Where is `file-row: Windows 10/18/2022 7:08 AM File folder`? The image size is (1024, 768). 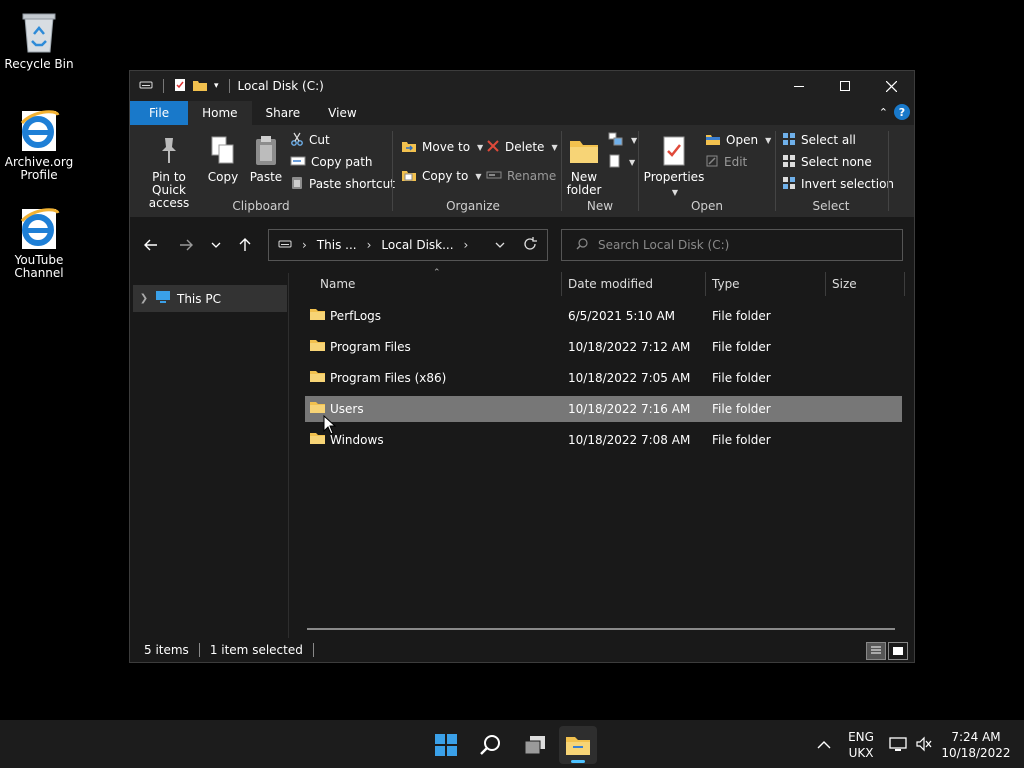
file-row: Windows 10/18/2022 7:08 AM File folder is located at coordinates (603, 440).